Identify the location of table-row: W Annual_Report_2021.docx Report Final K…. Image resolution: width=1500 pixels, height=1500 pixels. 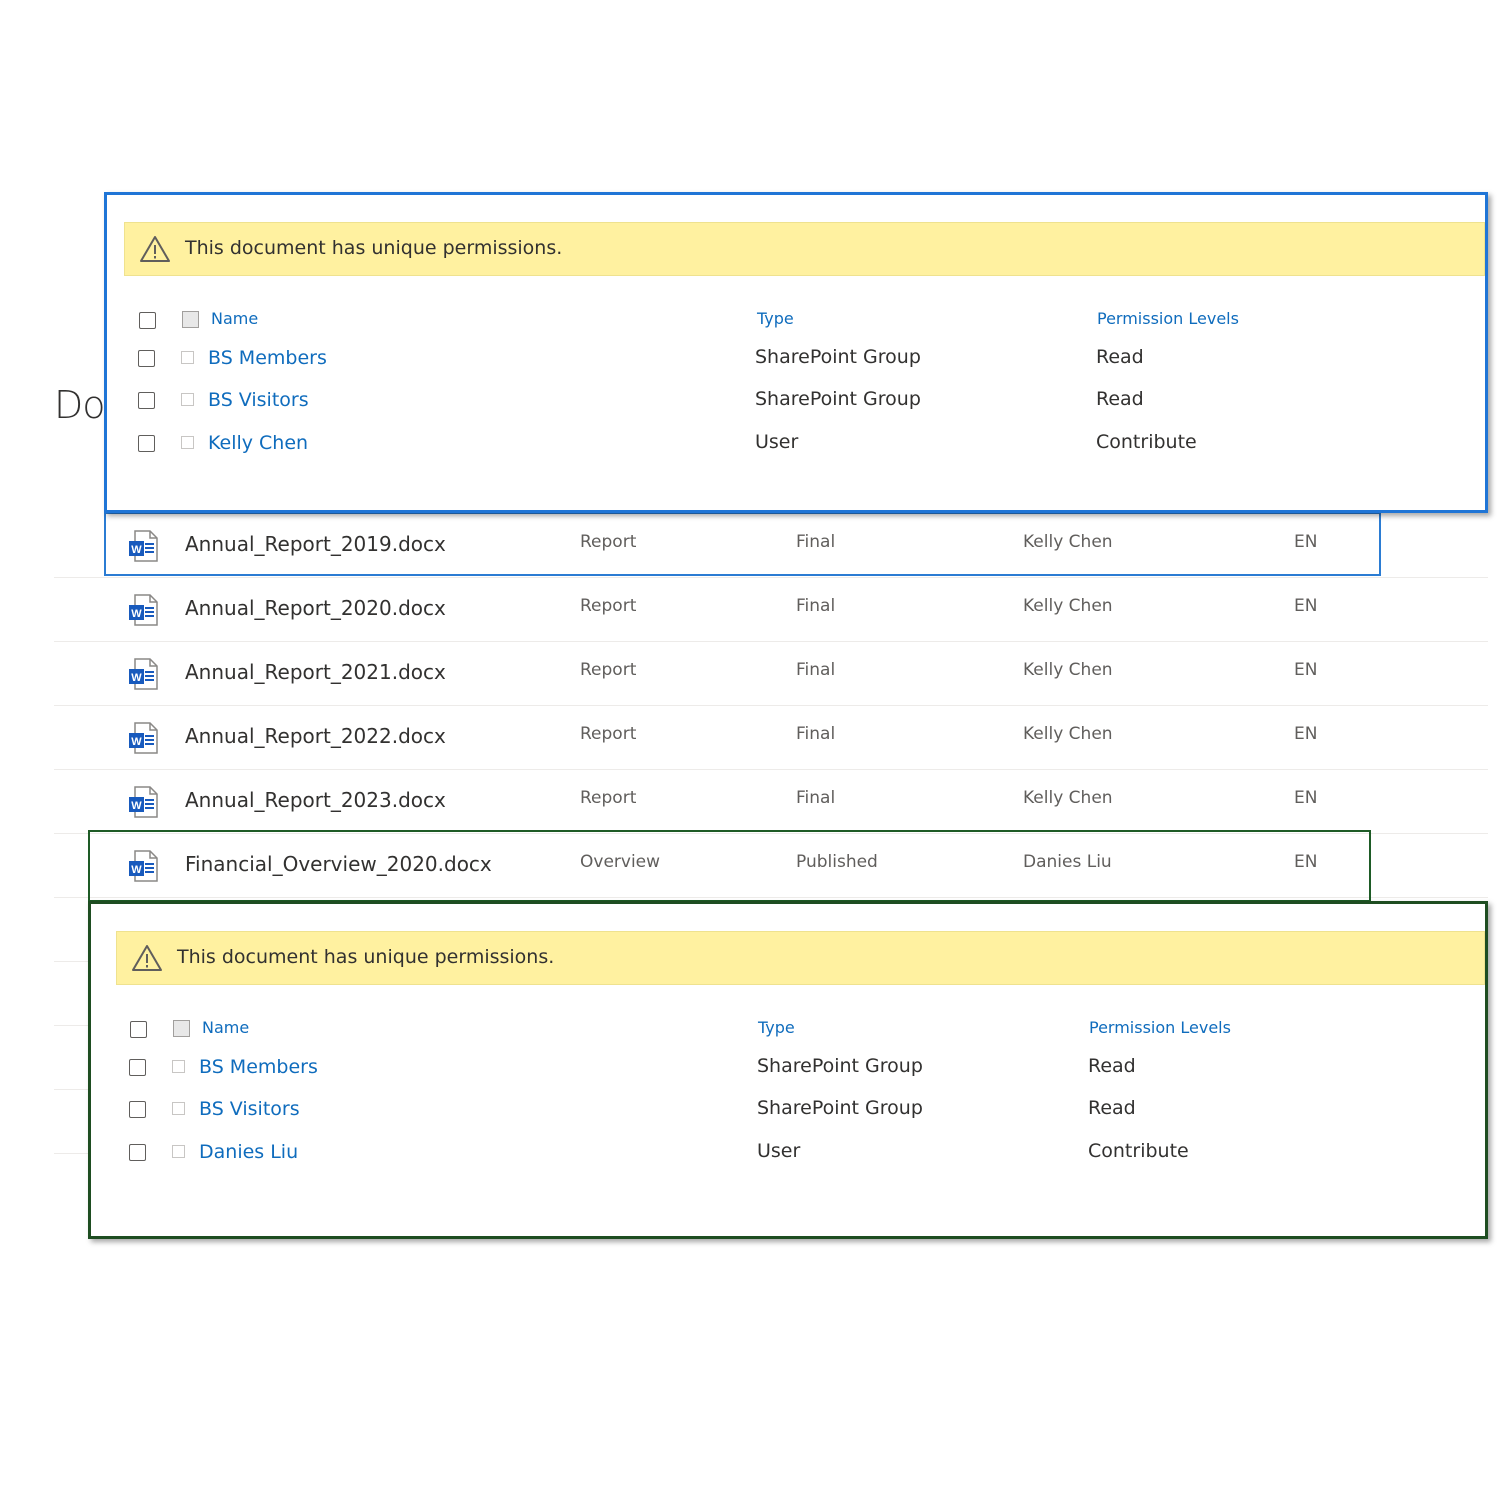
(771, 673).